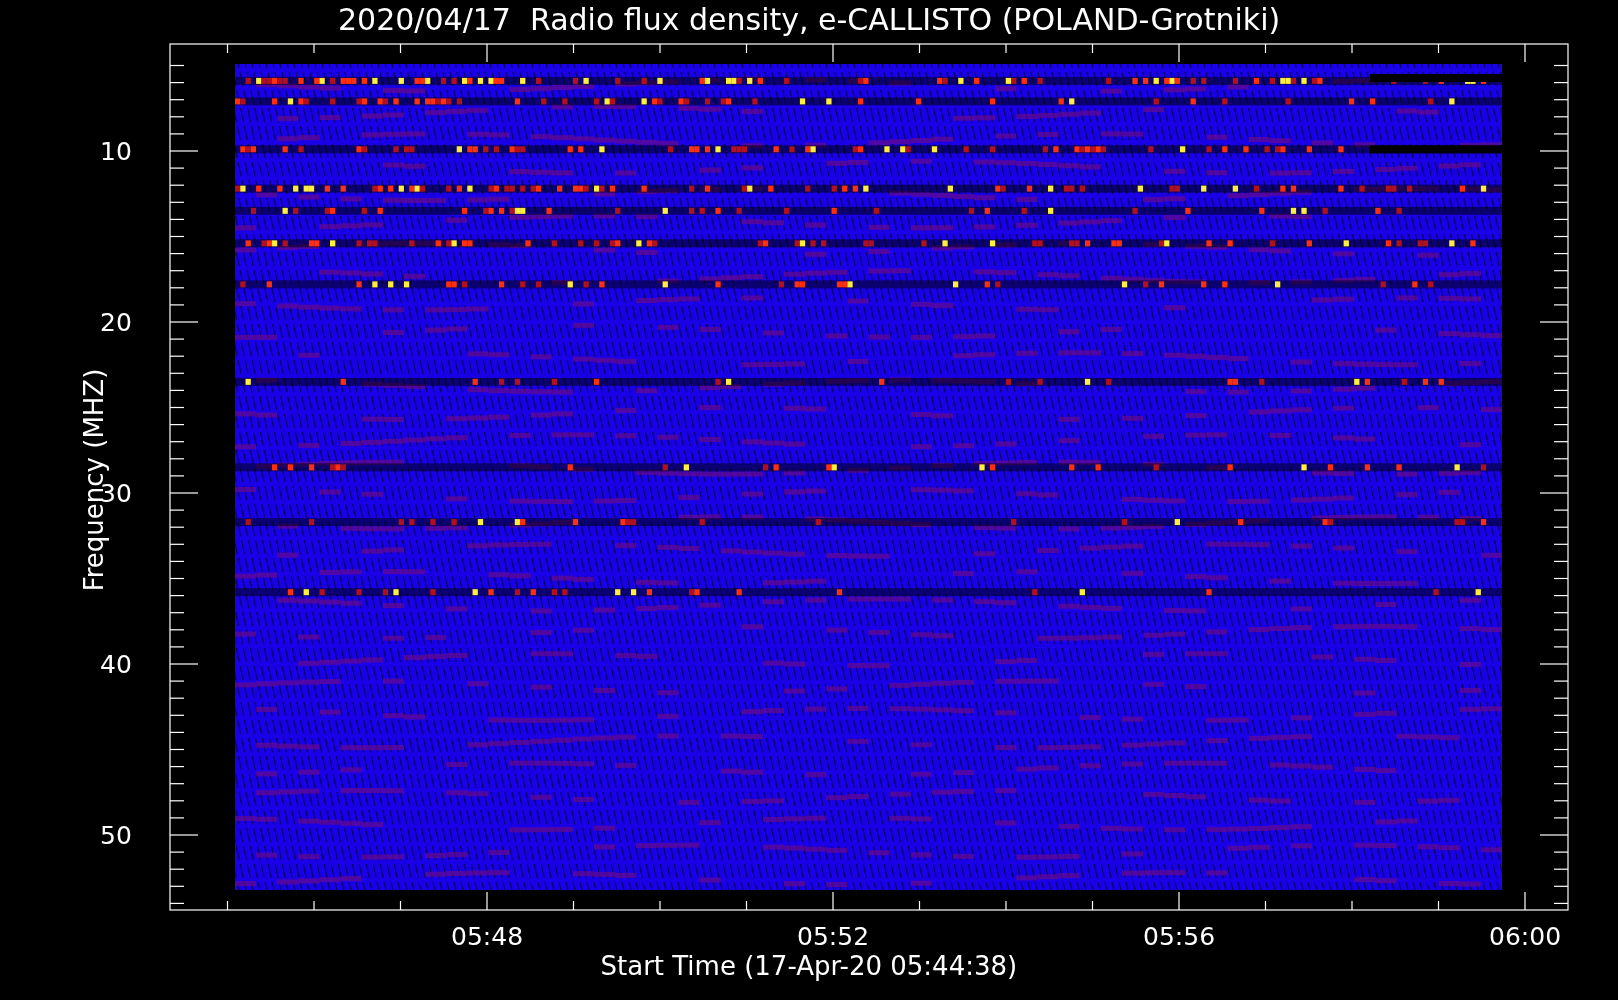  Describe the element at coordinates (1179, 936) in the screenshot. I see `x-tick-label: 05:56` at that location.